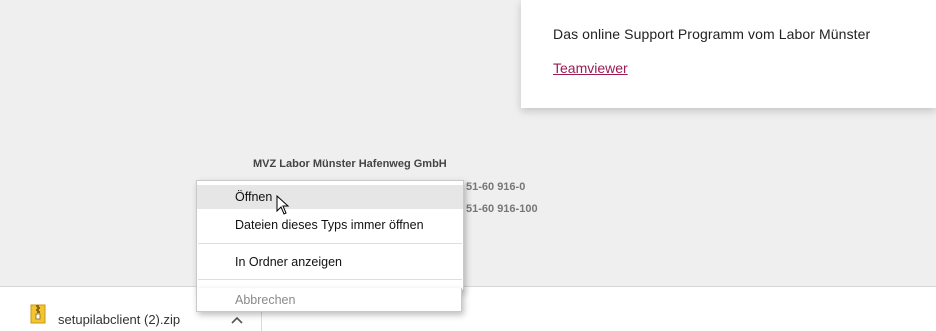 The width and height of the screenshot is (936, 331). Describe the element at coordinates (590, 68) in the screenshot. I see `teamviewer-link: Teamviewer` at that location.